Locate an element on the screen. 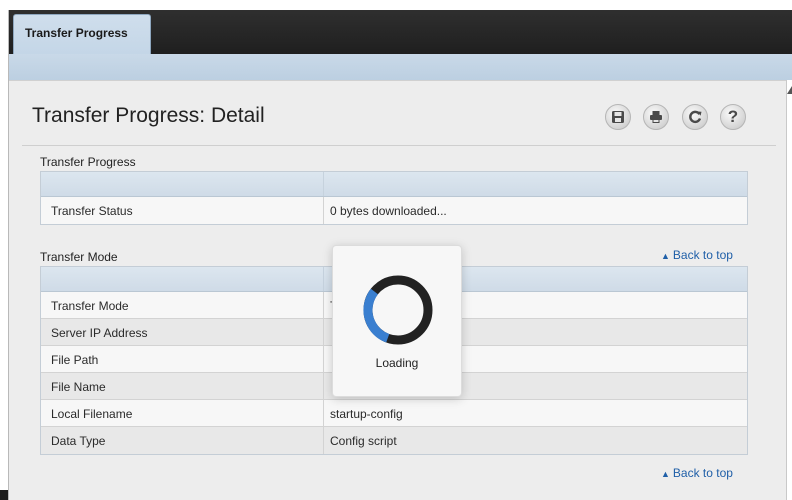 This screenshot has height=500, width=792. table-row: Data Type Config script is located at coordinates (394, 440).